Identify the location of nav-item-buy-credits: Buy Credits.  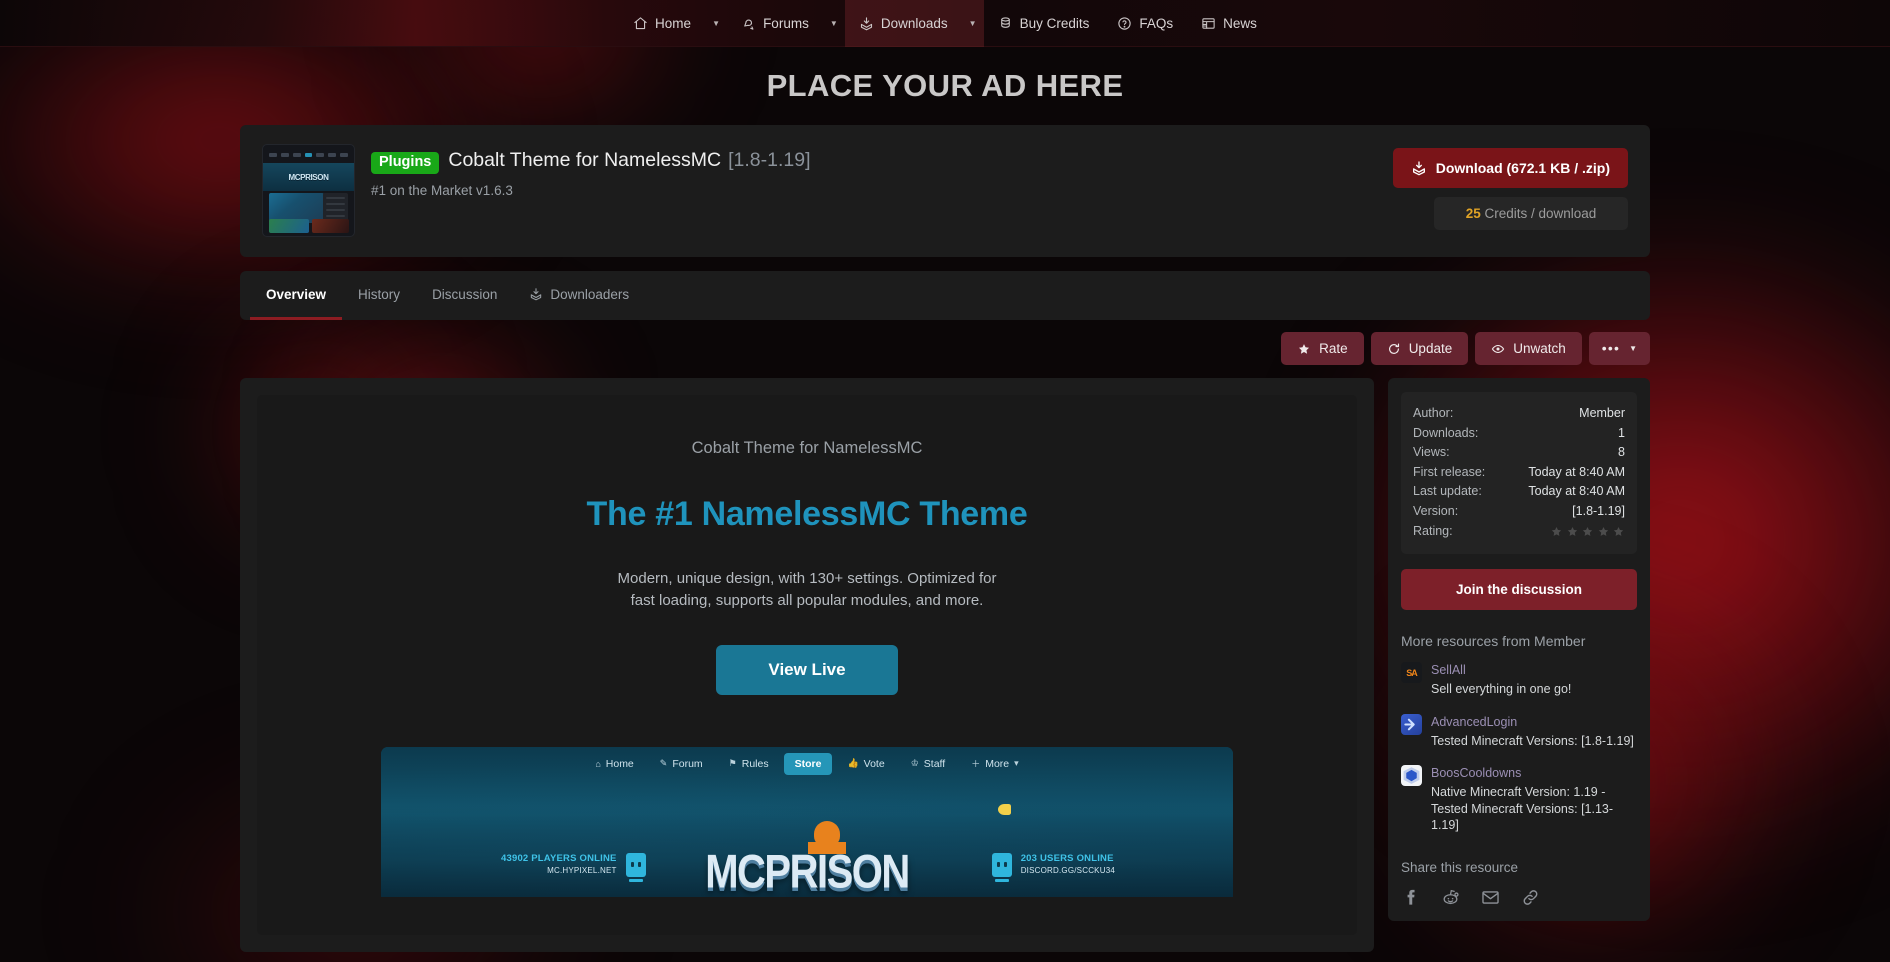
(1044, 23).